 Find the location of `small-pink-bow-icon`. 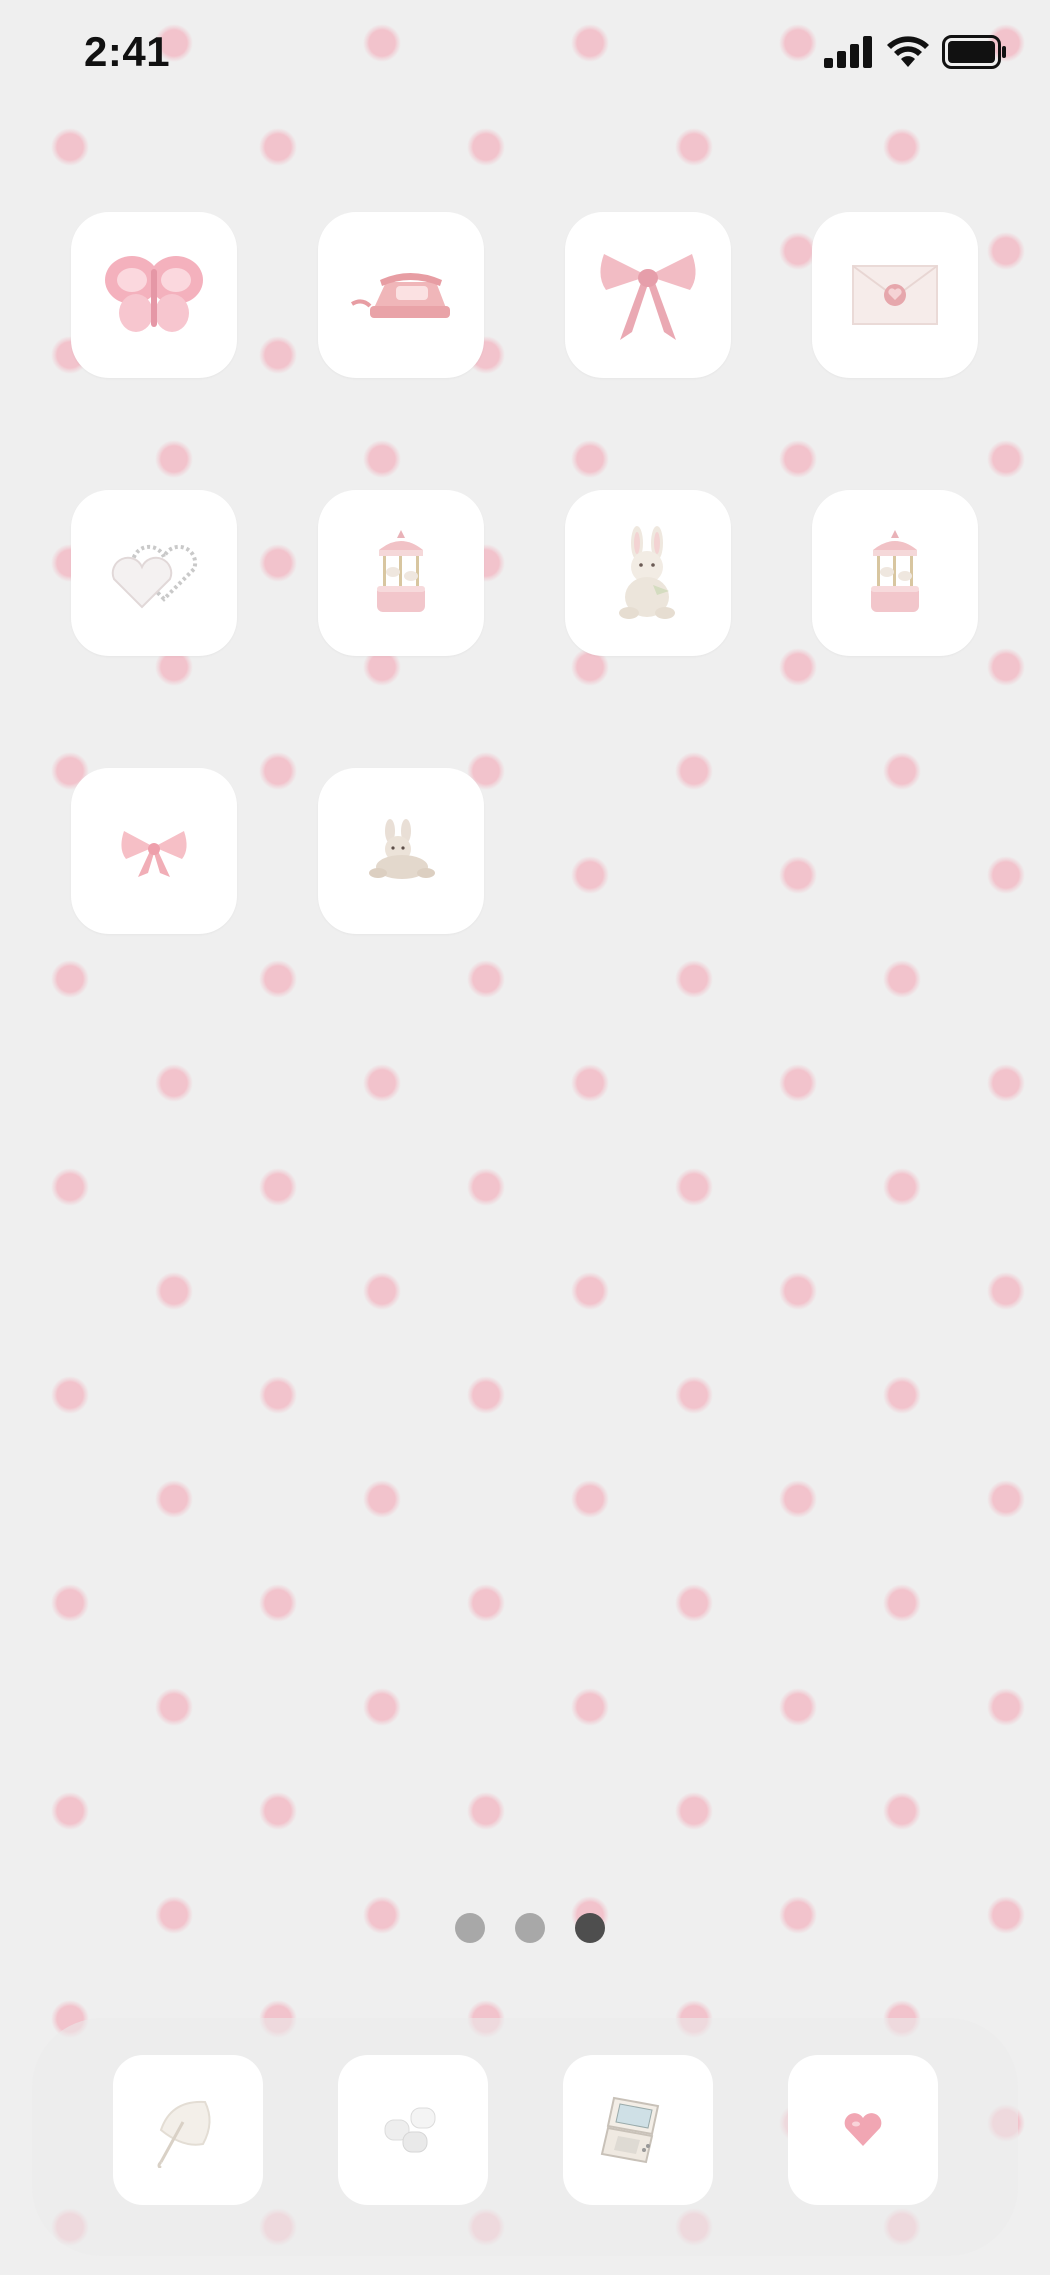

small-pink-bow-icon is located at coordinates (154, 854).